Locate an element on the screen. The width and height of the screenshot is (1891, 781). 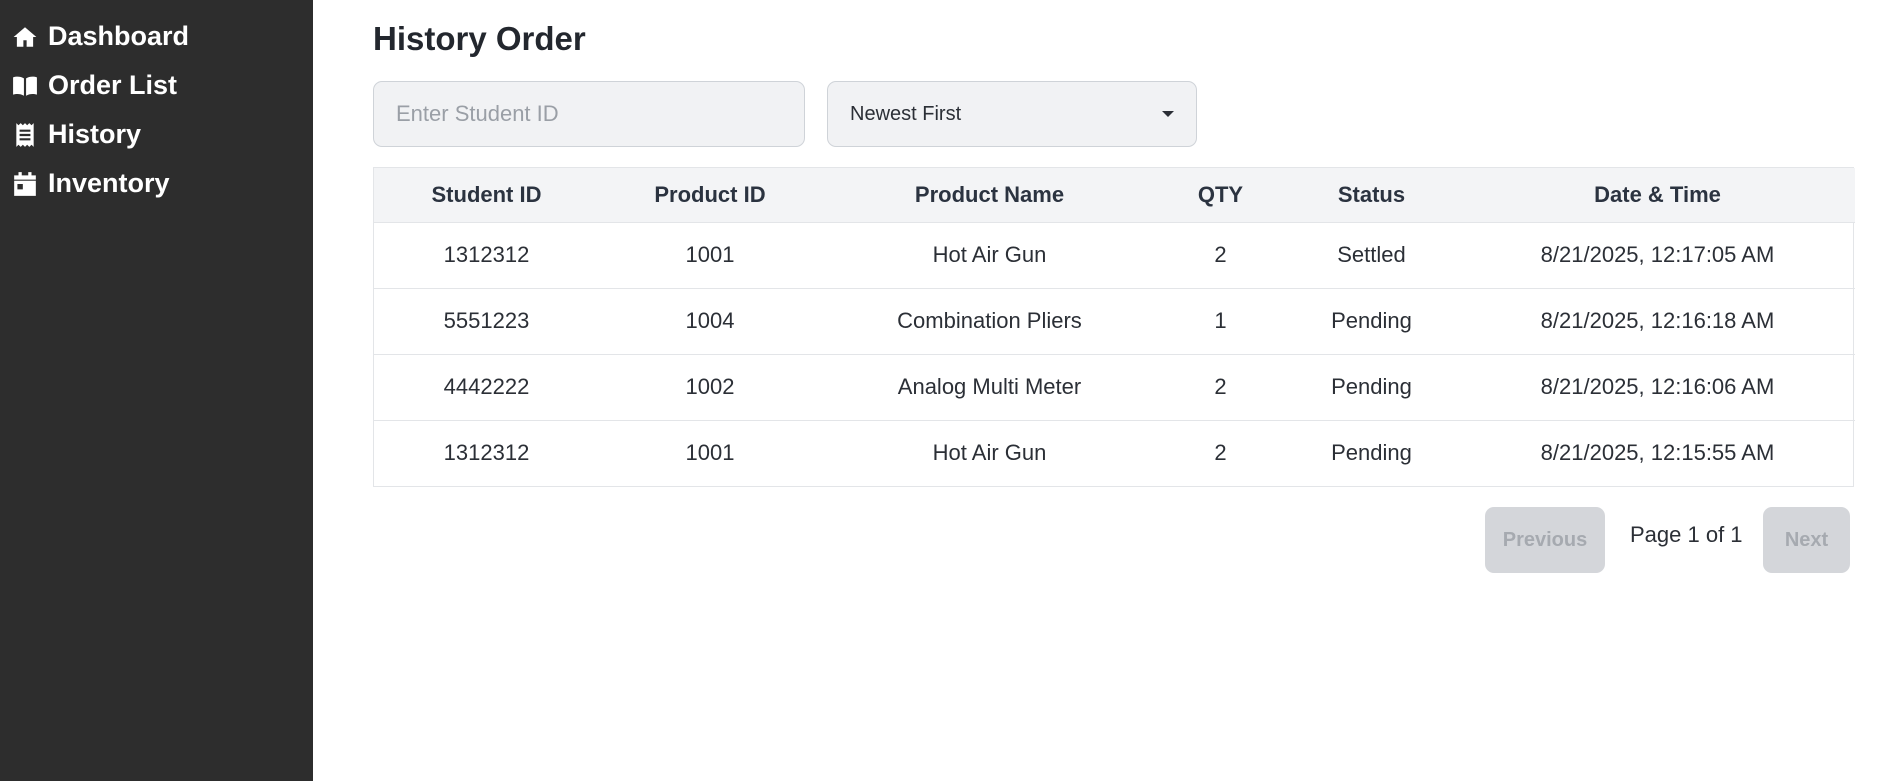
sidebar-item-label: History is located at coordinates (95, 134).